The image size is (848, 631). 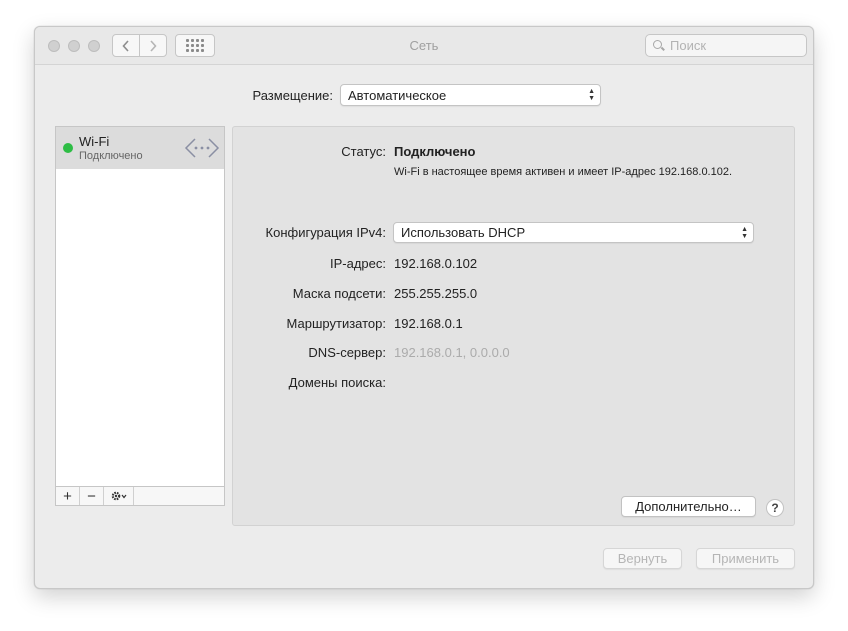 I want to click on ip-address-label: IP-адрес:, so click(x=358, y=263).